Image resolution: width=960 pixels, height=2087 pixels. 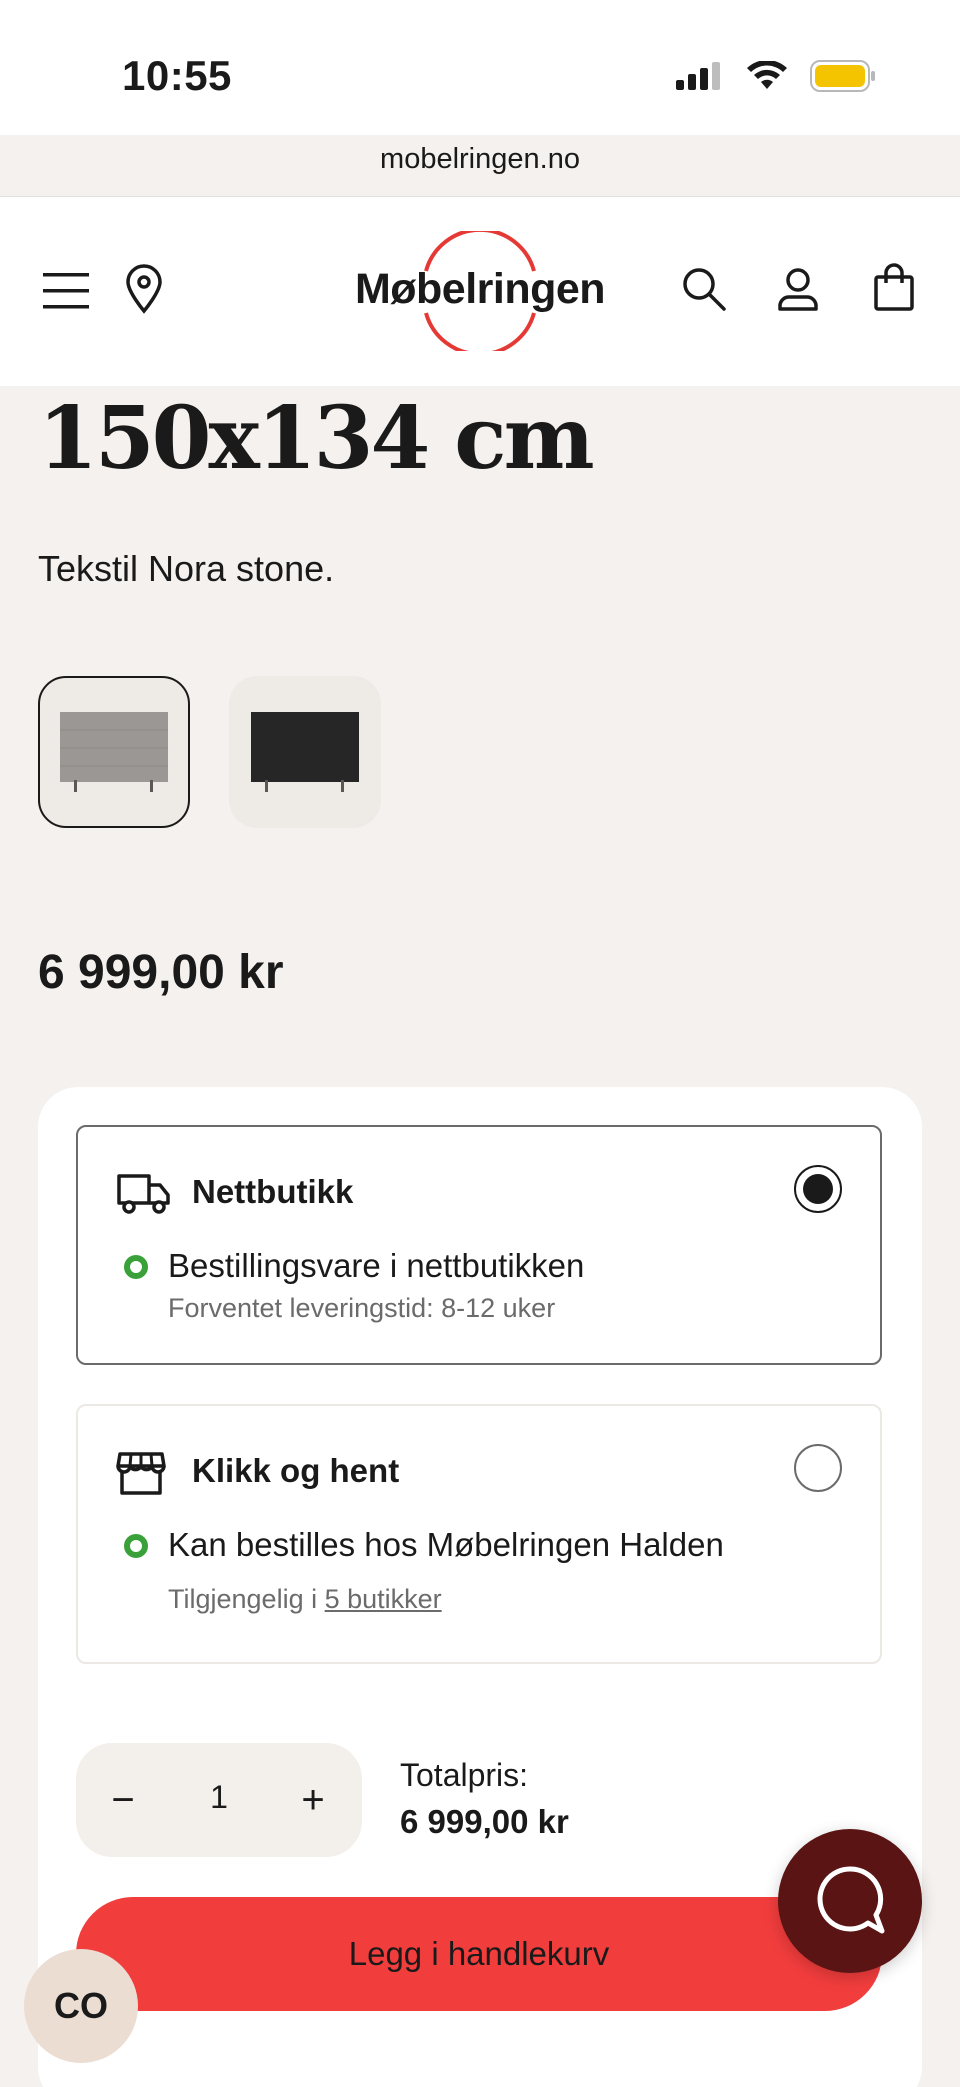 What do you see at coordinates (123, 1800) in the screenshot?
I see `decrease-button: −` at bounding box center [123, 1800].